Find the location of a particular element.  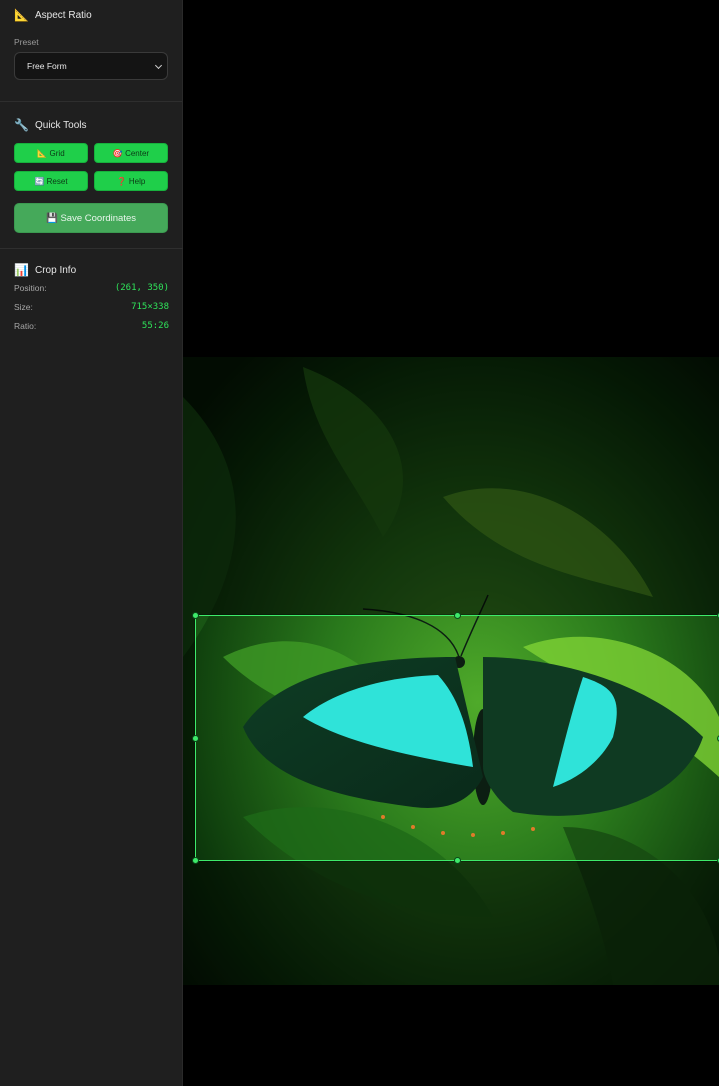

aspect-ratio-header: 📐 Aspect Ratio is located at coordinates (91, 15).